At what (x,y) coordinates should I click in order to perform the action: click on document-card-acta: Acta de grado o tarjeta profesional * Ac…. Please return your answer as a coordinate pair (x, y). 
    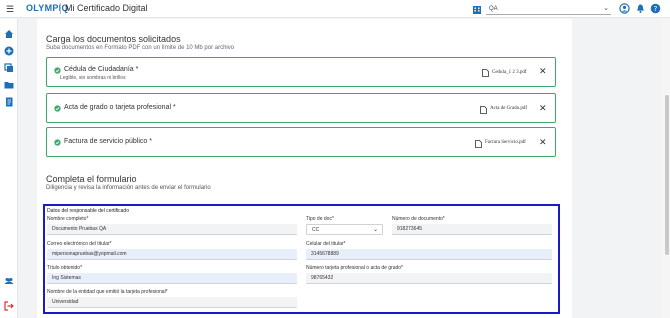
    Looking at the image, I should click on (301, 108).